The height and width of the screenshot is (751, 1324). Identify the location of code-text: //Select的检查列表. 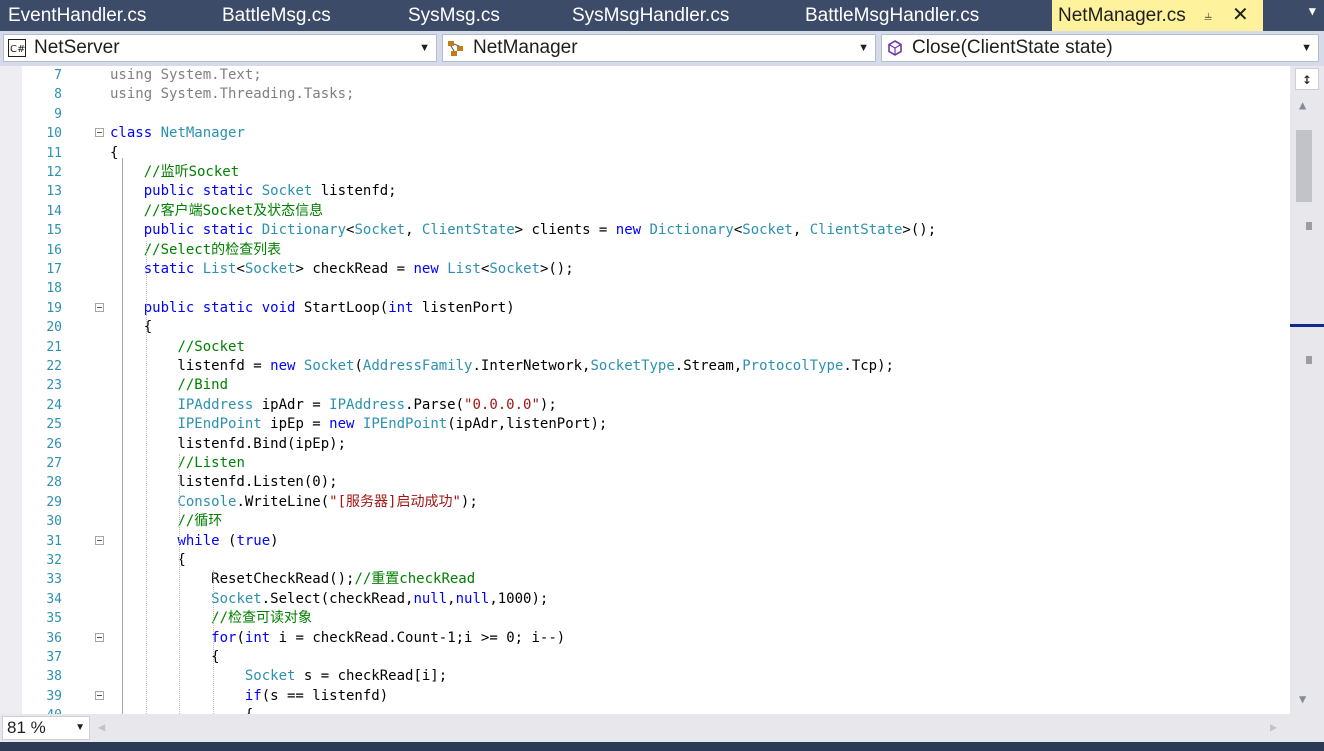
(212, 249).